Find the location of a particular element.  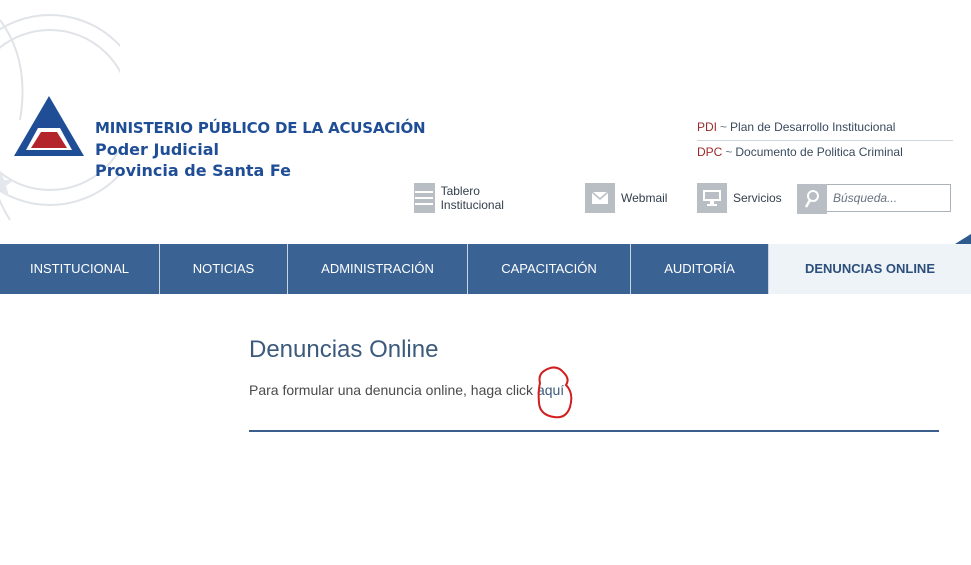

webmail-button: Webmail is located at coordinates (626, 198).